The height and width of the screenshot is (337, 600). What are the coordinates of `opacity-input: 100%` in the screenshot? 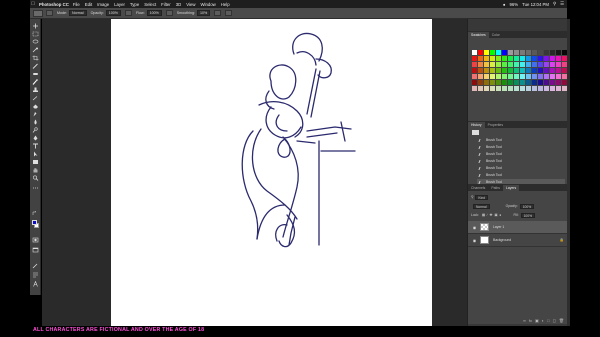 It's located at (113, 13).